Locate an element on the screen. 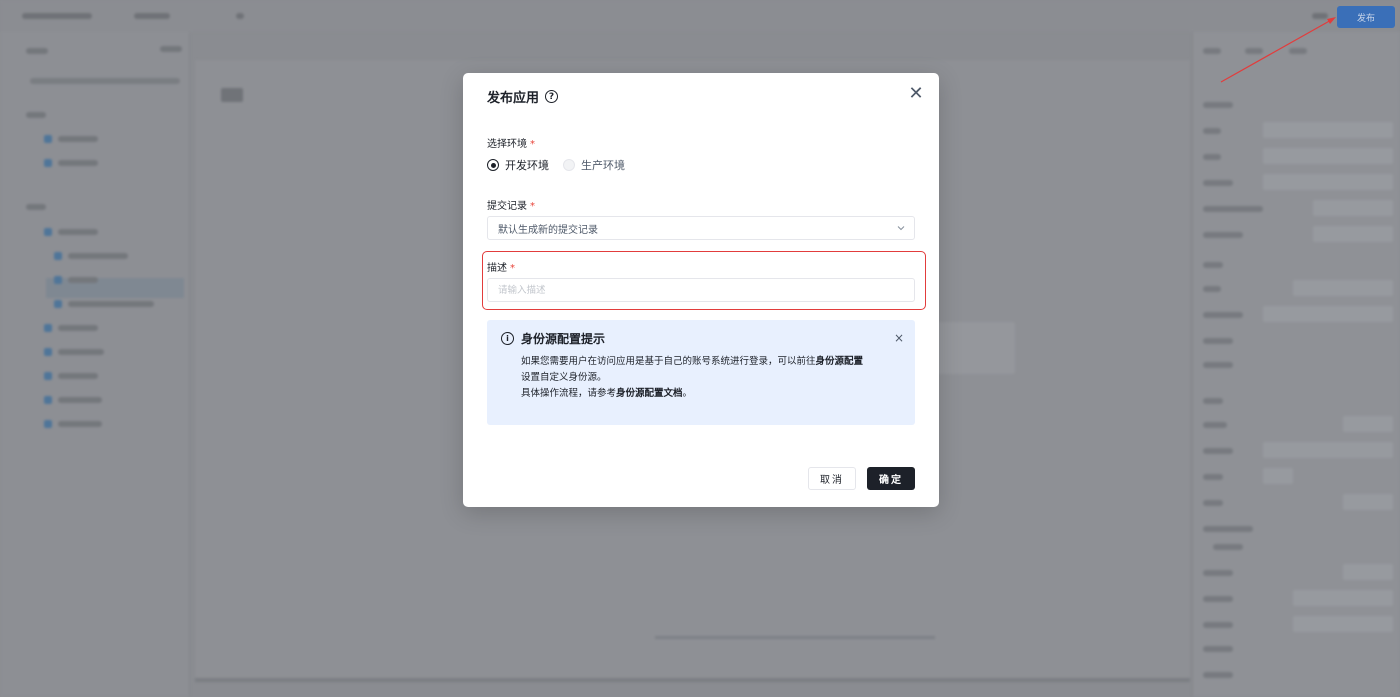 The image size is (1400, 697). publish-button: 发布 is located at coordinates (1366, 17).